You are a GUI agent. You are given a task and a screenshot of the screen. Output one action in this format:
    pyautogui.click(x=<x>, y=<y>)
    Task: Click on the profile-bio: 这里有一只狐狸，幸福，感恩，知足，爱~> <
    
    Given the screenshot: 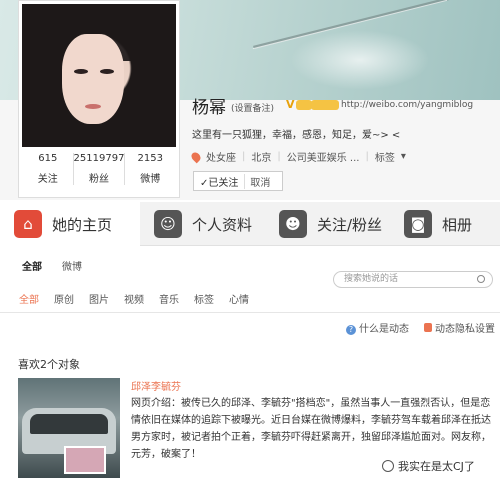 What is the action you would take?
    pyautogui.click(x=296, y=135)
    